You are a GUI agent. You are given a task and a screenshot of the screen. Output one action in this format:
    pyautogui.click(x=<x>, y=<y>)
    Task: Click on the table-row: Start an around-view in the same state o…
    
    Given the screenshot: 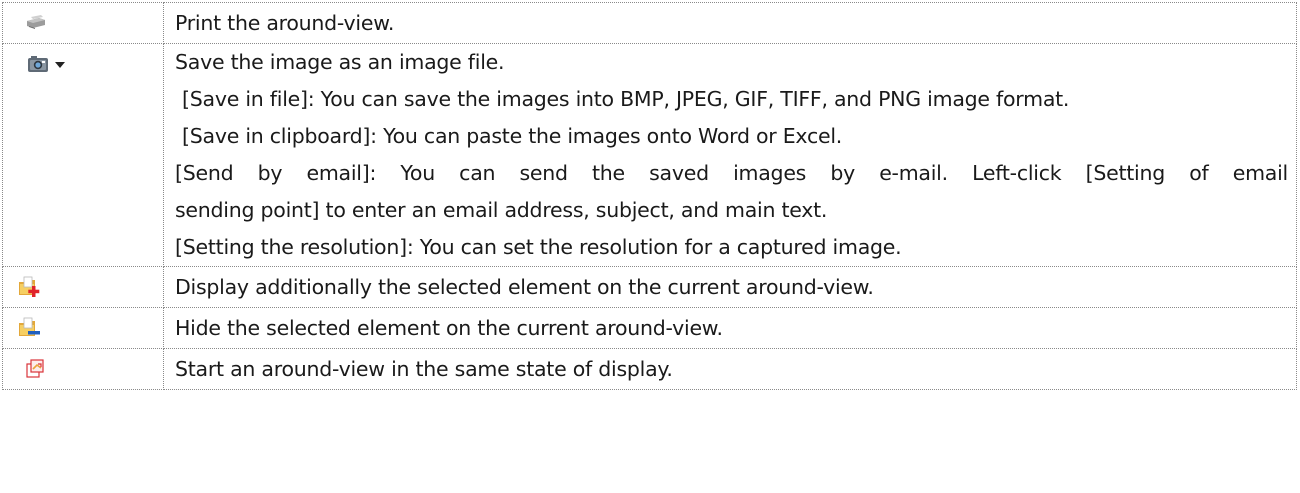 What is the action you would take?
    pyautogui.click(x=649, y=369)
    